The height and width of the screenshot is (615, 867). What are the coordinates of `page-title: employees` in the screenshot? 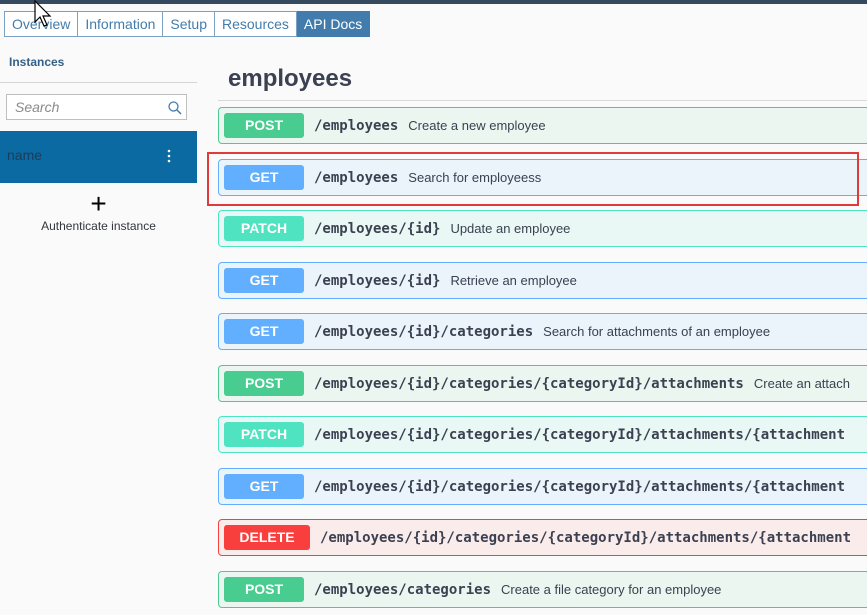 It's located at (290, 78).